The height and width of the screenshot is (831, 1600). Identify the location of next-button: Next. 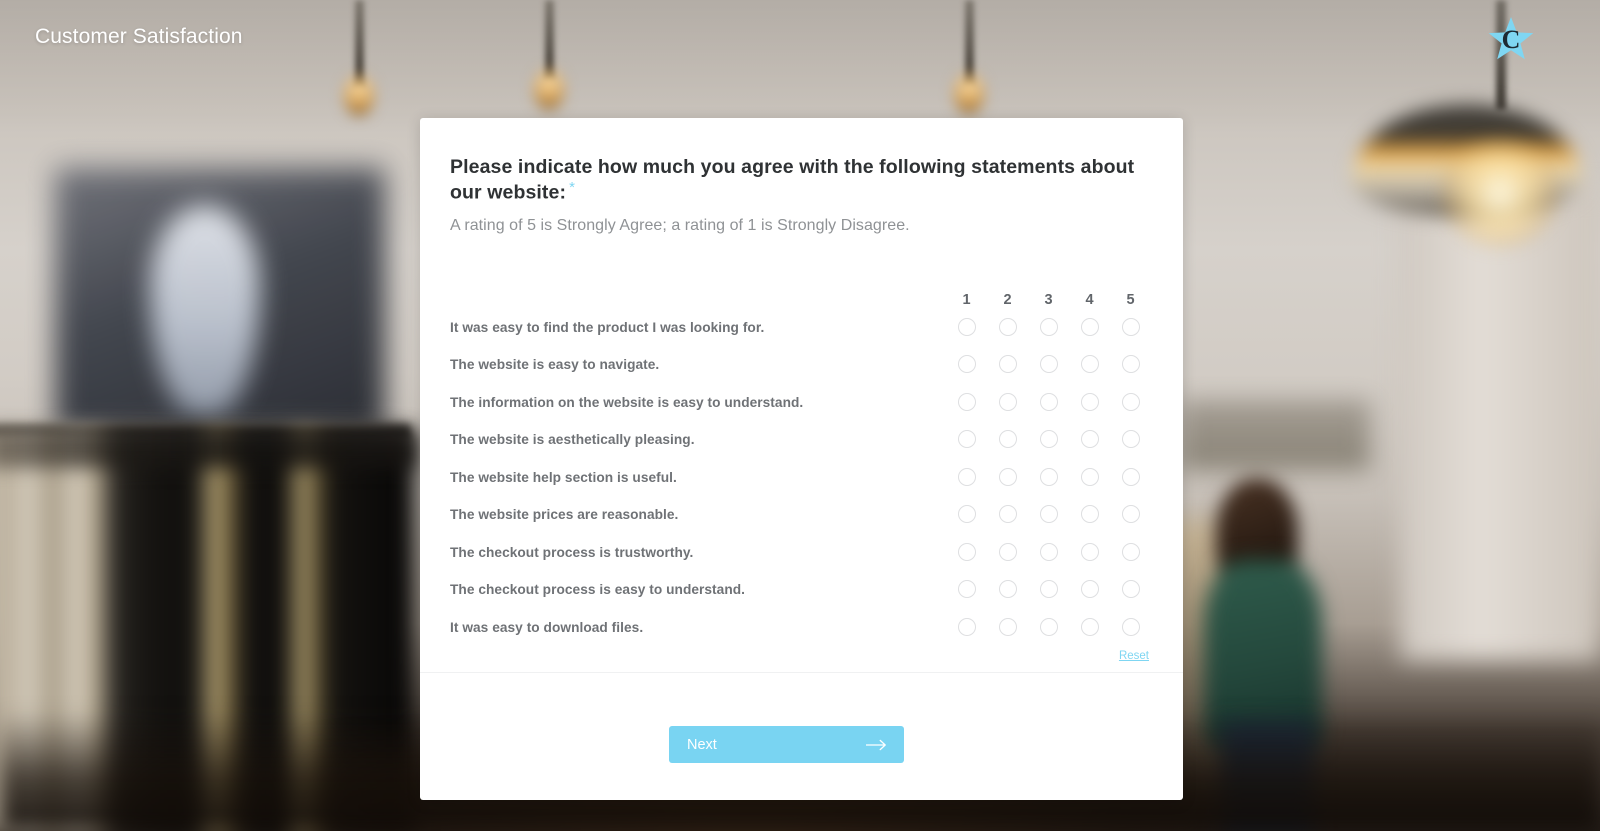
(786, 744).